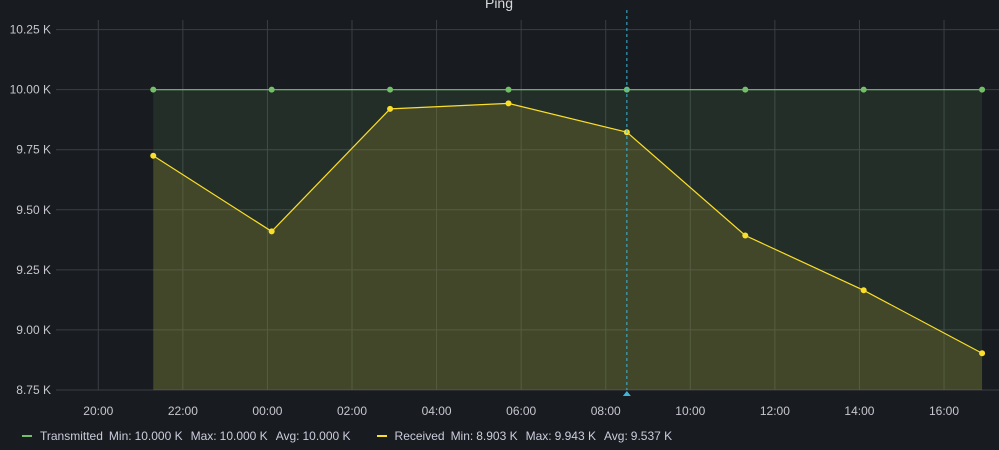 Image resolution: width=999 pixels, height=450 pixels. I want to click on x-tick-label: 02:00, so click(352, 411).